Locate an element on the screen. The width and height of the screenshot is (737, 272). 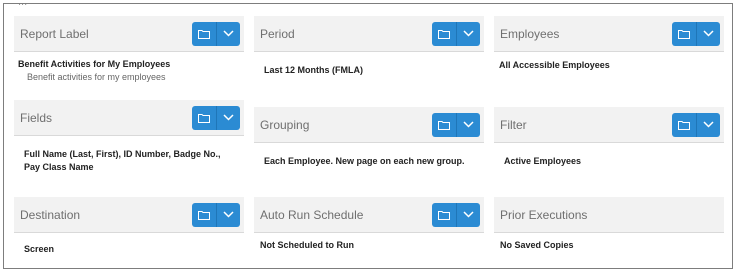
report-label-split-button is located at coordinates (216, 33).